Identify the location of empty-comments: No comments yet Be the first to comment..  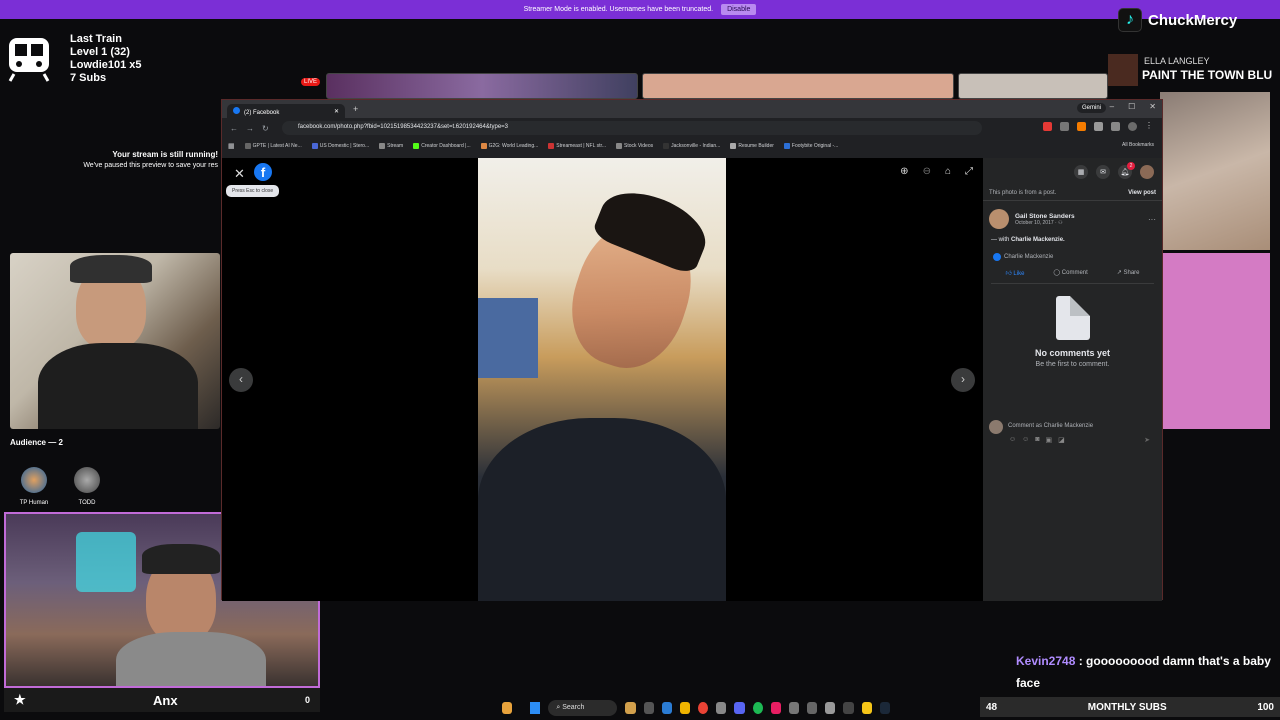
(1072, 326).